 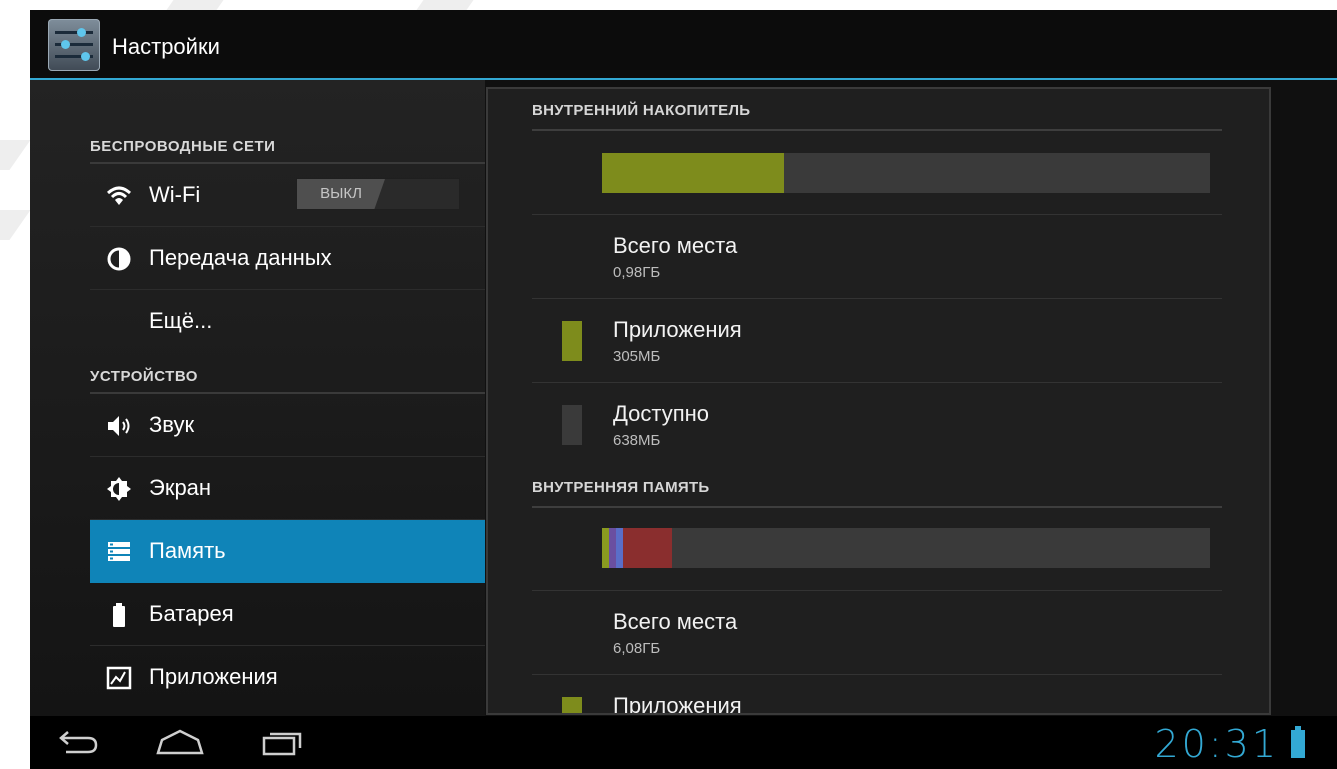 What do you see at coordinates (906, 173) in the screenshot?
I see `internal-storage-usage-bar` at bounding box center [906, 173].